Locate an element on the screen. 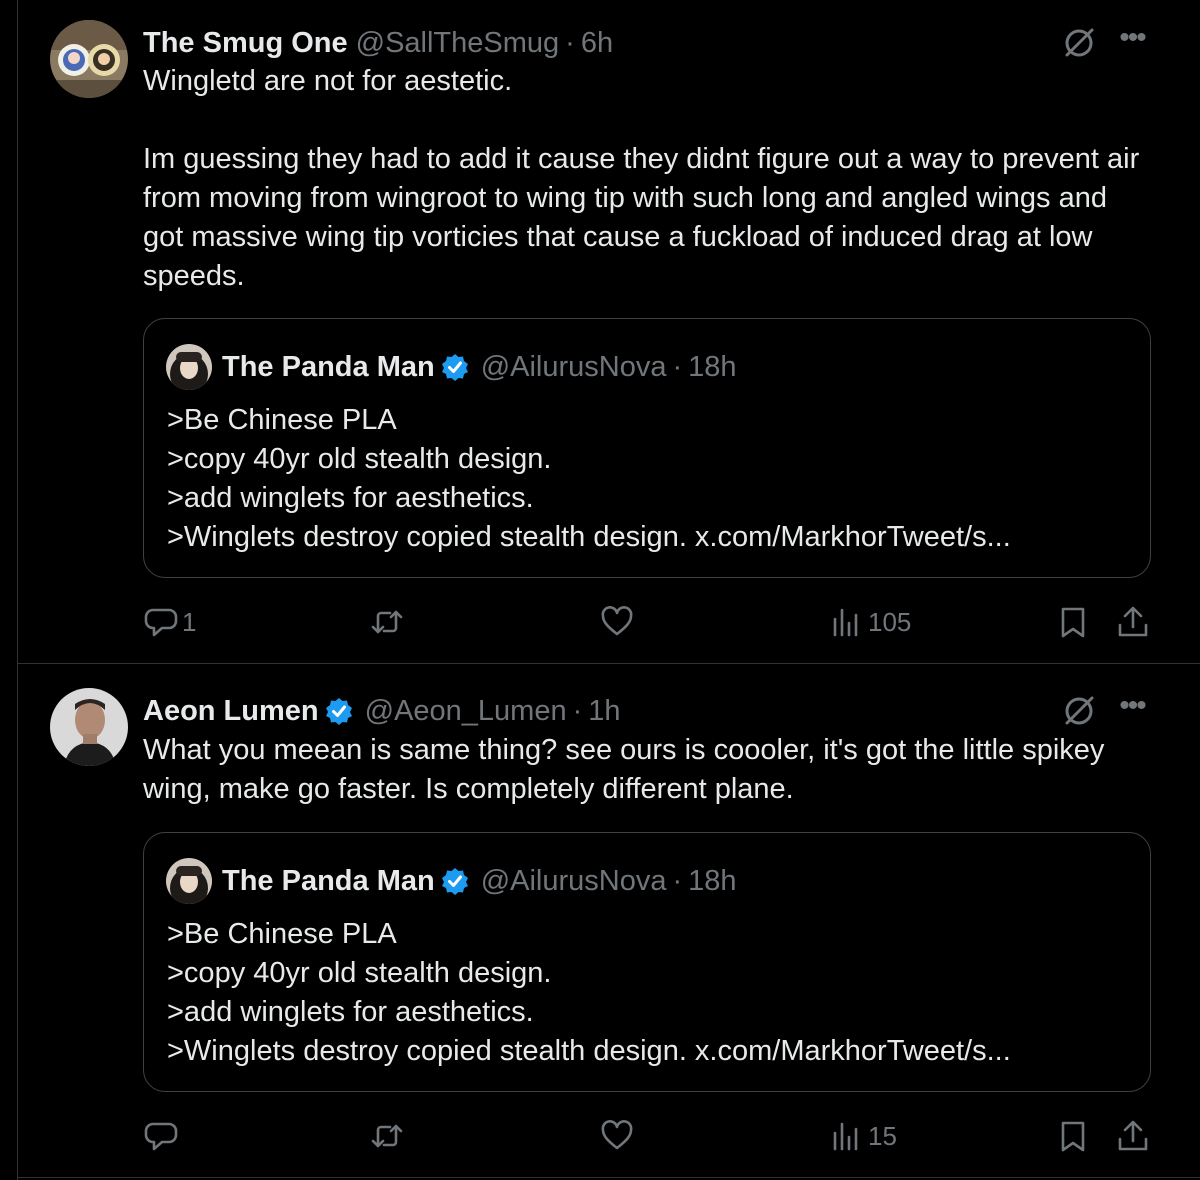 The height and width of the screenshot is (1180, 1200). tweet-header: Aeon Lumen @Aeon_Lumen · 1h is located at coordinates (382, 711).